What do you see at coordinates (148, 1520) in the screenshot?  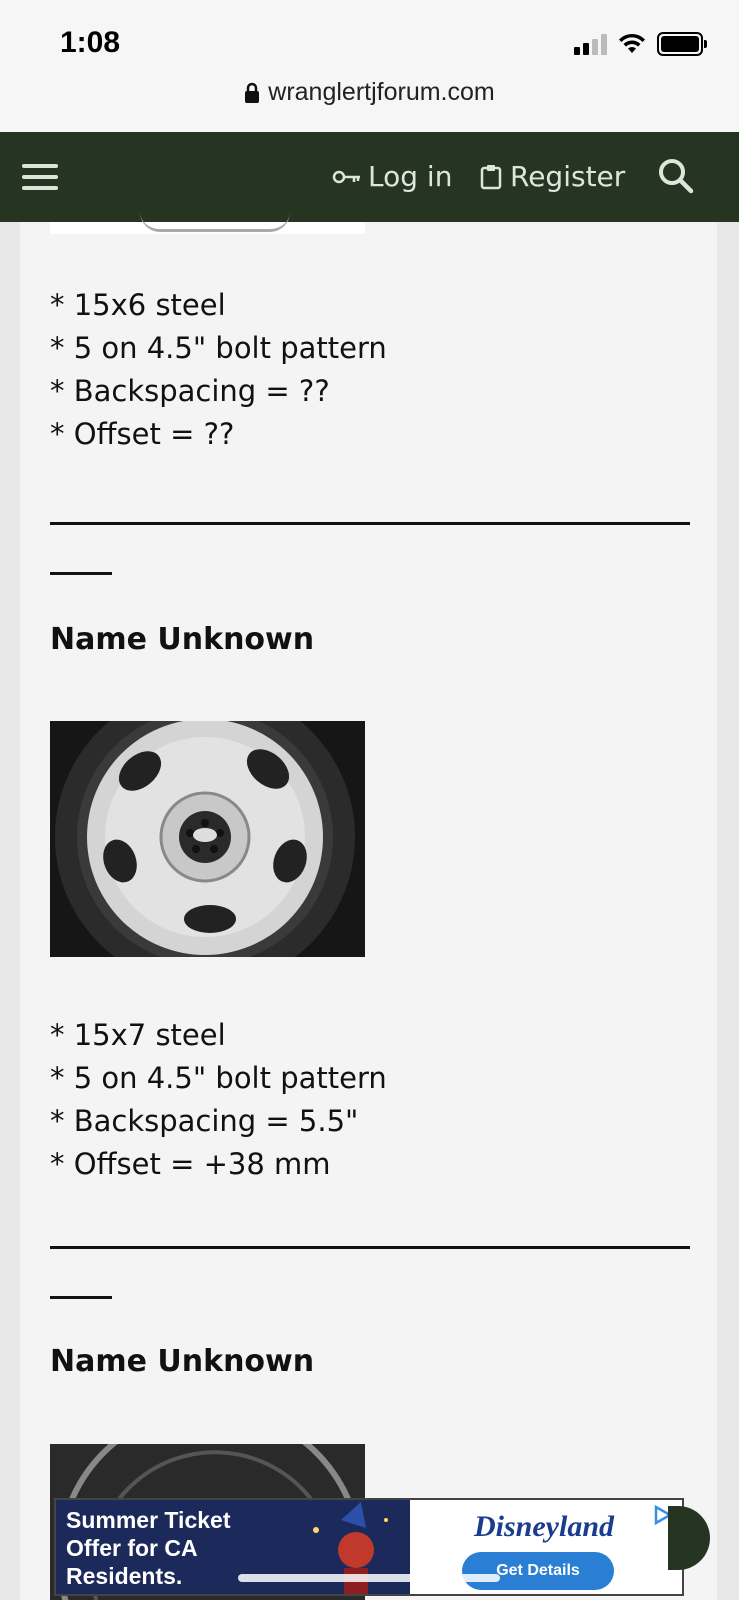 I see `ad-headline-line: Summer Ticket` at bounding box center [148, 1520].